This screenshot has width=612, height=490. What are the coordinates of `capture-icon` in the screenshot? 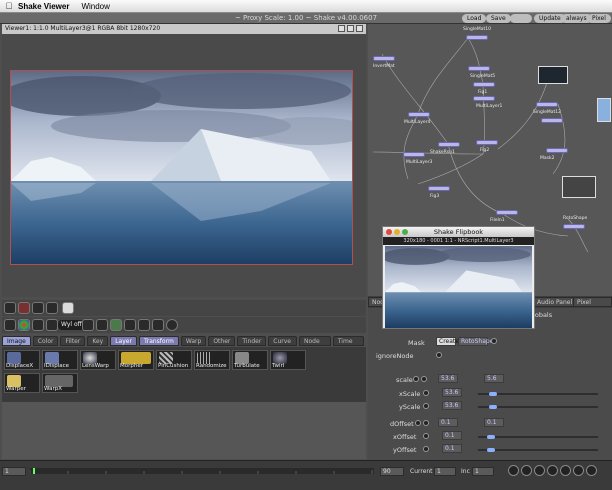 It's located at (24, 308).